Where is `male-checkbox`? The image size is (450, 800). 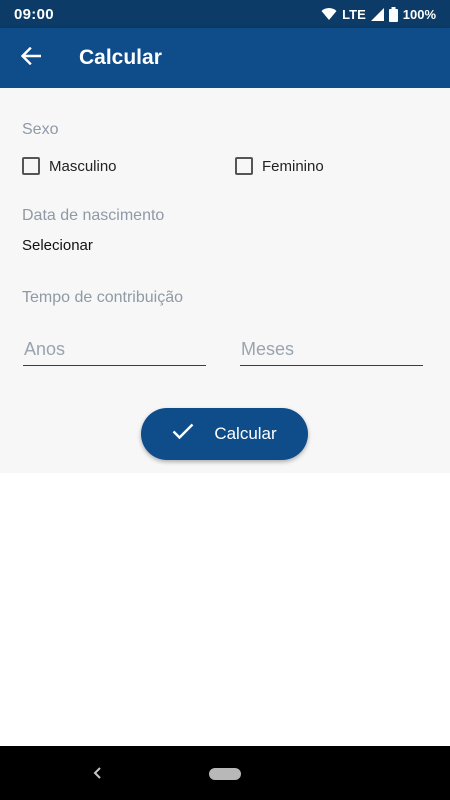 male-checkbox is located at coordinates (31, 166).